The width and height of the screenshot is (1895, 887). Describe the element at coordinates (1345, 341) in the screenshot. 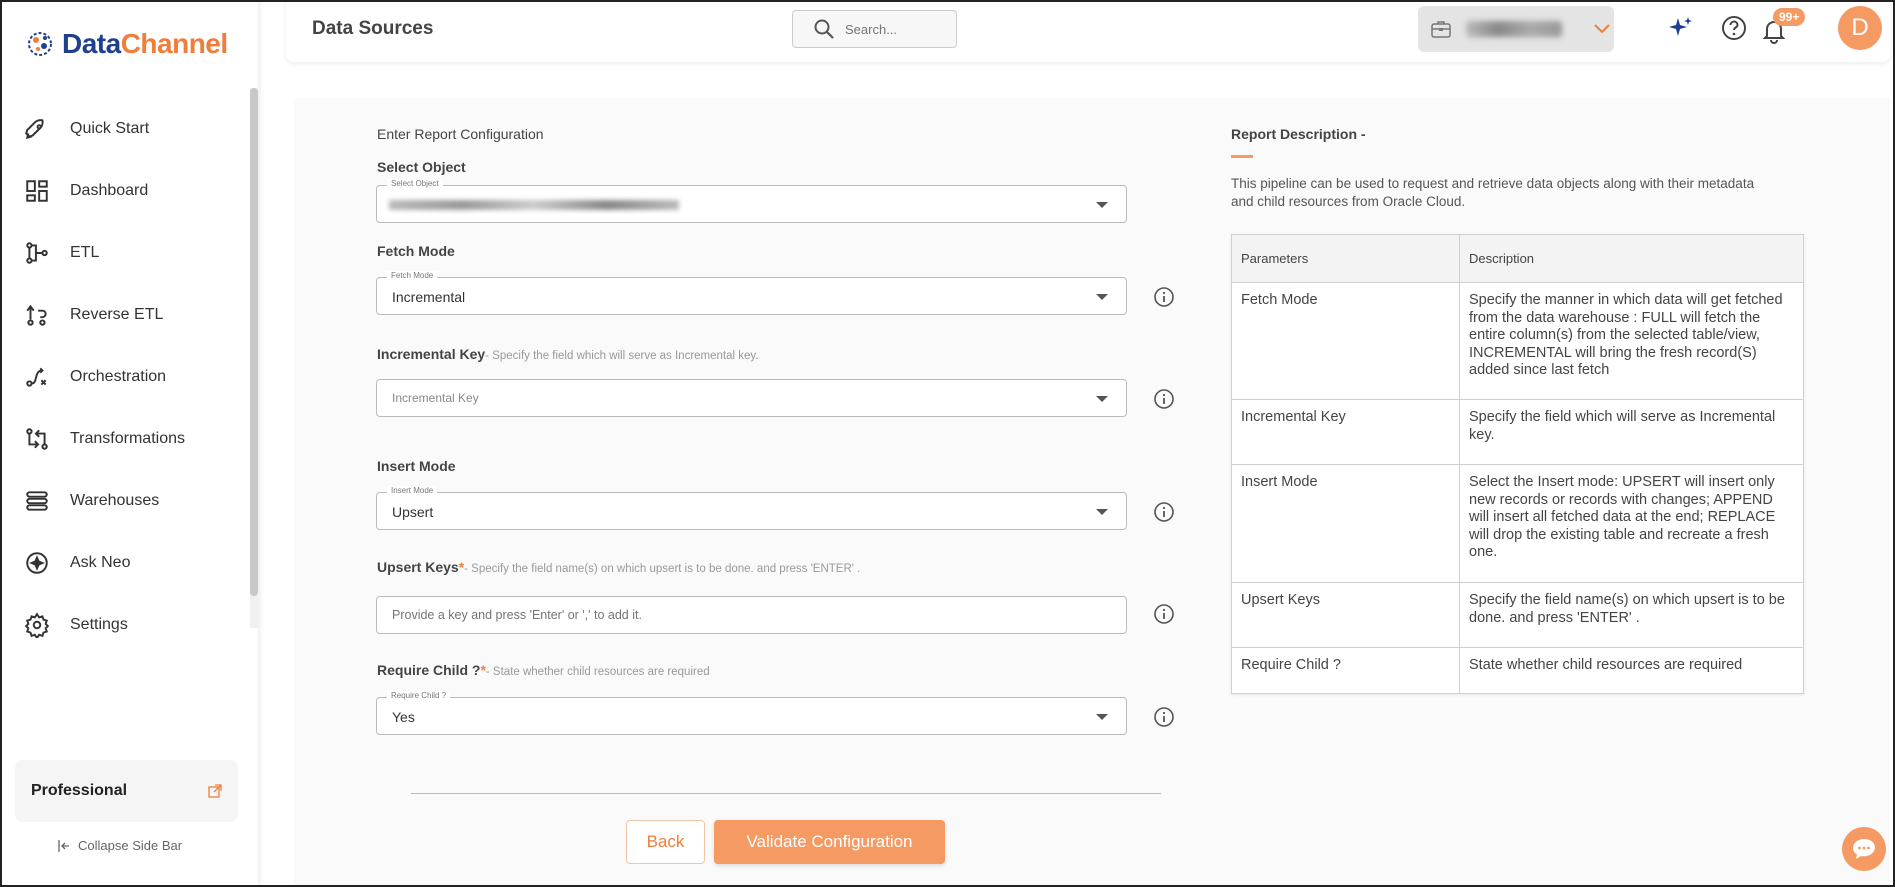

I see `param-cell: Fetch Mode` at that location.